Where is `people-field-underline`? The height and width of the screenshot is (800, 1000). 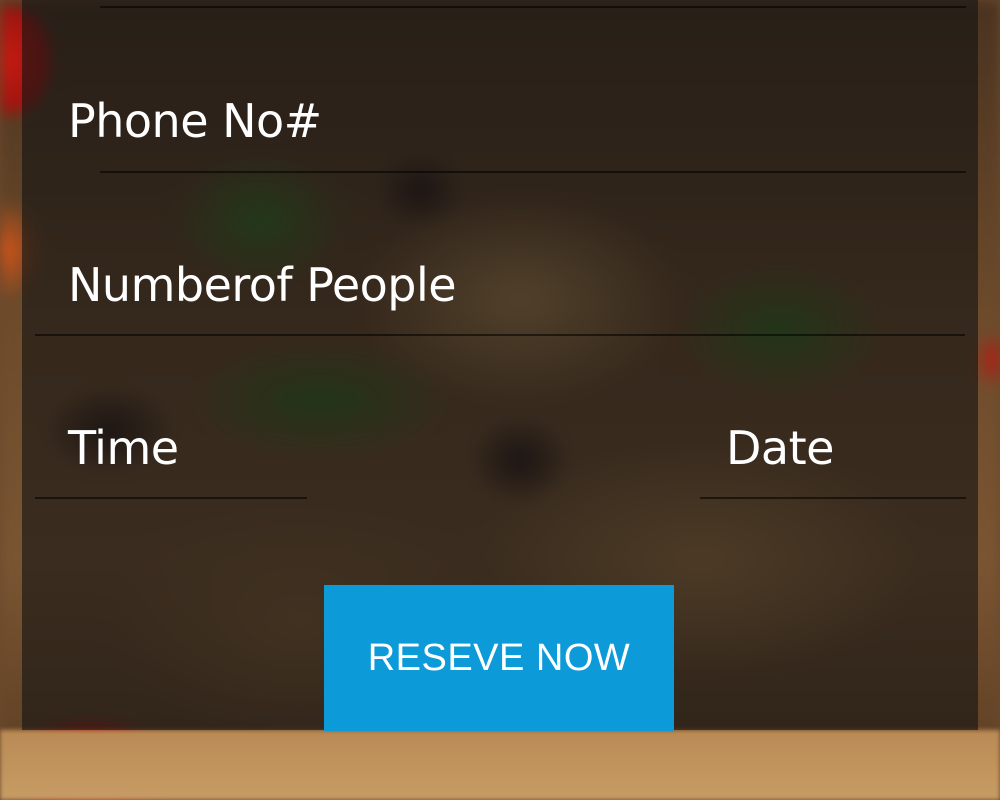
people-field-underline is located at coordinates (500, 335).